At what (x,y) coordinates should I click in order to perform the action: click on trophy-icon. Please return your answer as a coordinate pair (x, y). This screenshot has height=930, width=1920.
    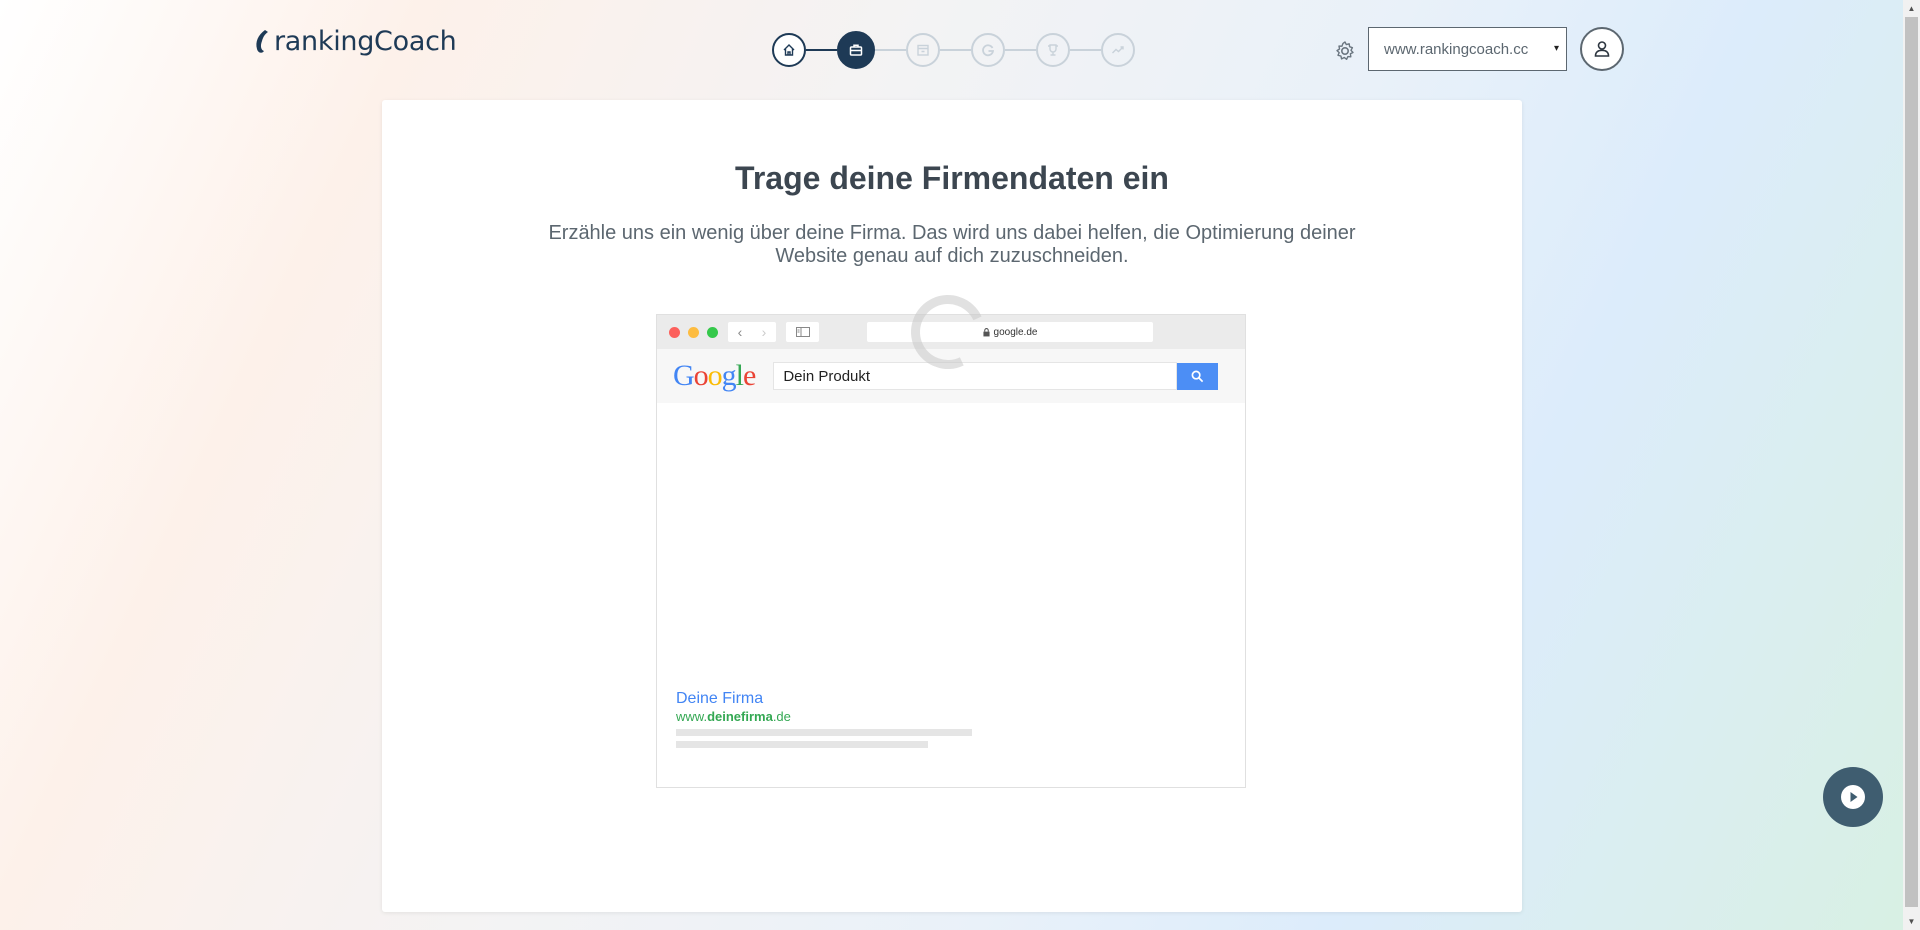
    Looking at the image, I should click on (1053, 50).